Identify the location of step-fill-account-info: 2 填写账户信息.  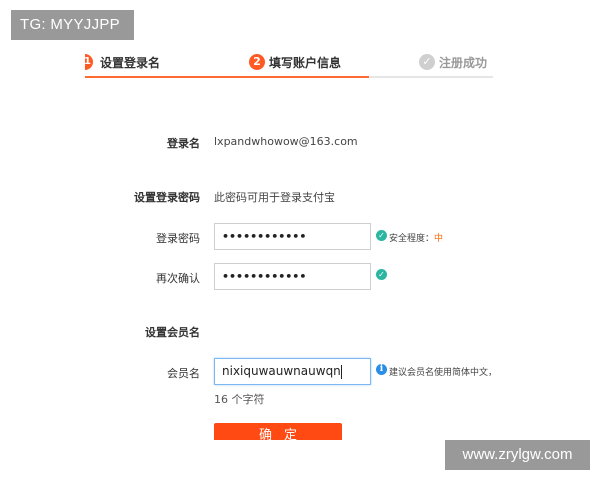
(295, 62).